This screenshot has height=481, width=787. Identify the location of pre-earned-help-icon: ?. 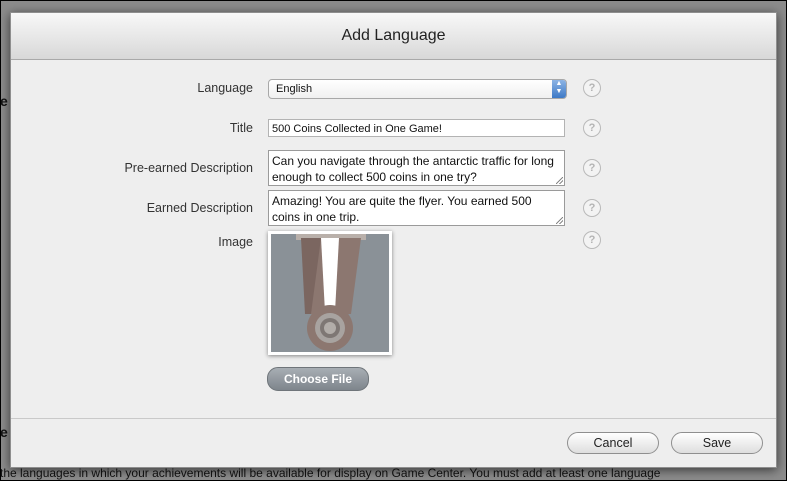
(592, 168).